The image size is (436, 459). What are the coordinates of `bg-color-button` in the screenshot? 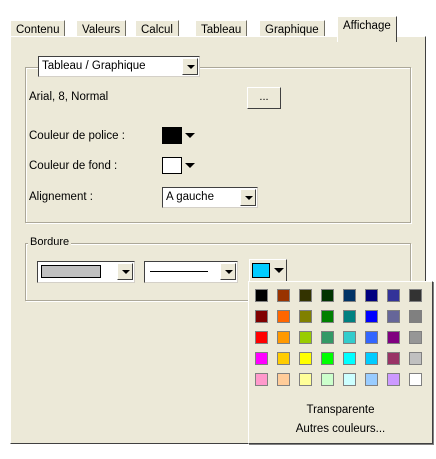 It's located at (180, 166).